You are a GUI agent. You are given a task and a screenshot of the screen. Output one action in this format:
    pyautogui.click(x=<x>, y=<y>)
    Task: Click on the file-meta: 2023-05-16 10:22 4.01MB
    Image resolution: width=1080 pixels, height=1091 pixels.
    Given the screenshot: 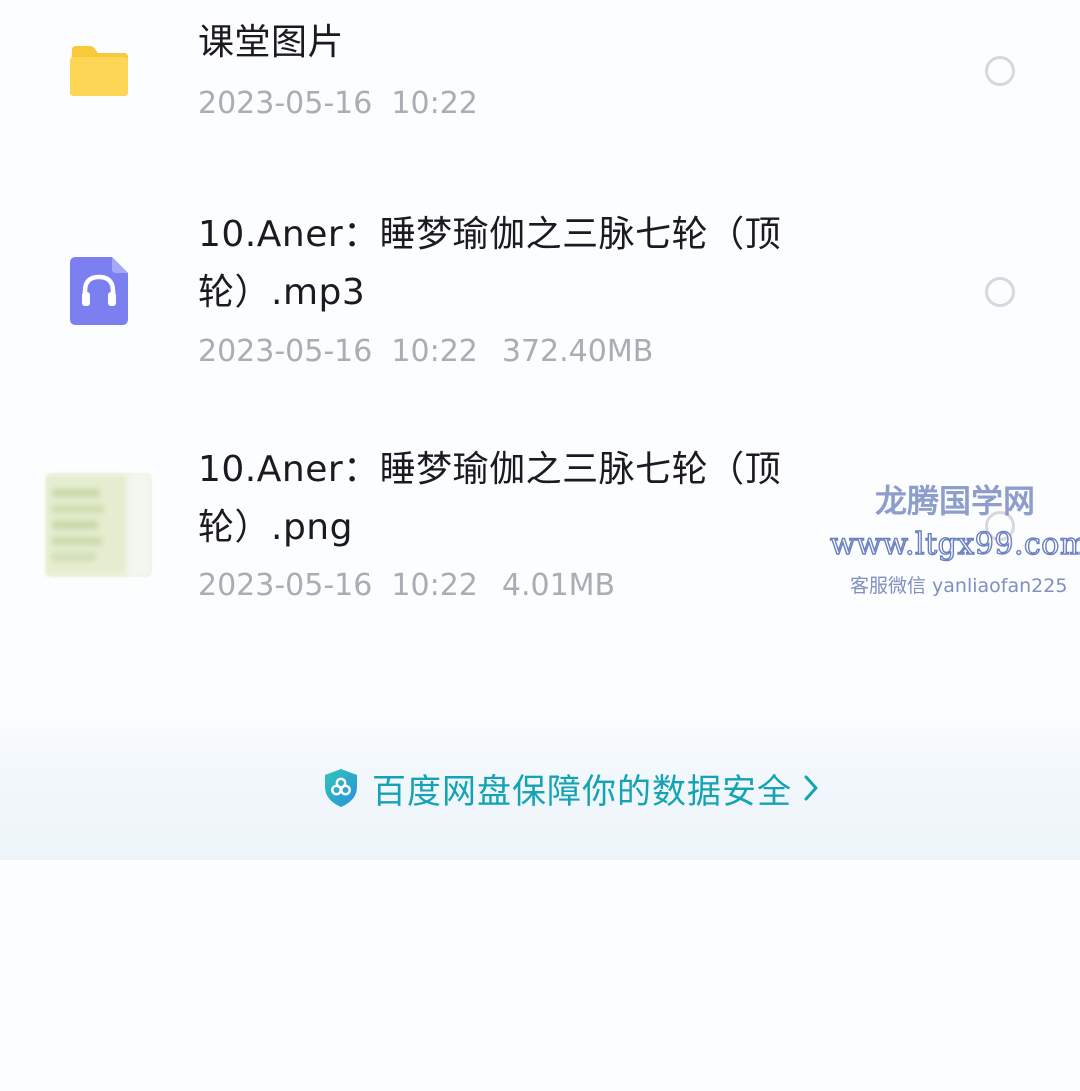 What is the action you would take?
    pyautogui.click(x=406, y=585)
    